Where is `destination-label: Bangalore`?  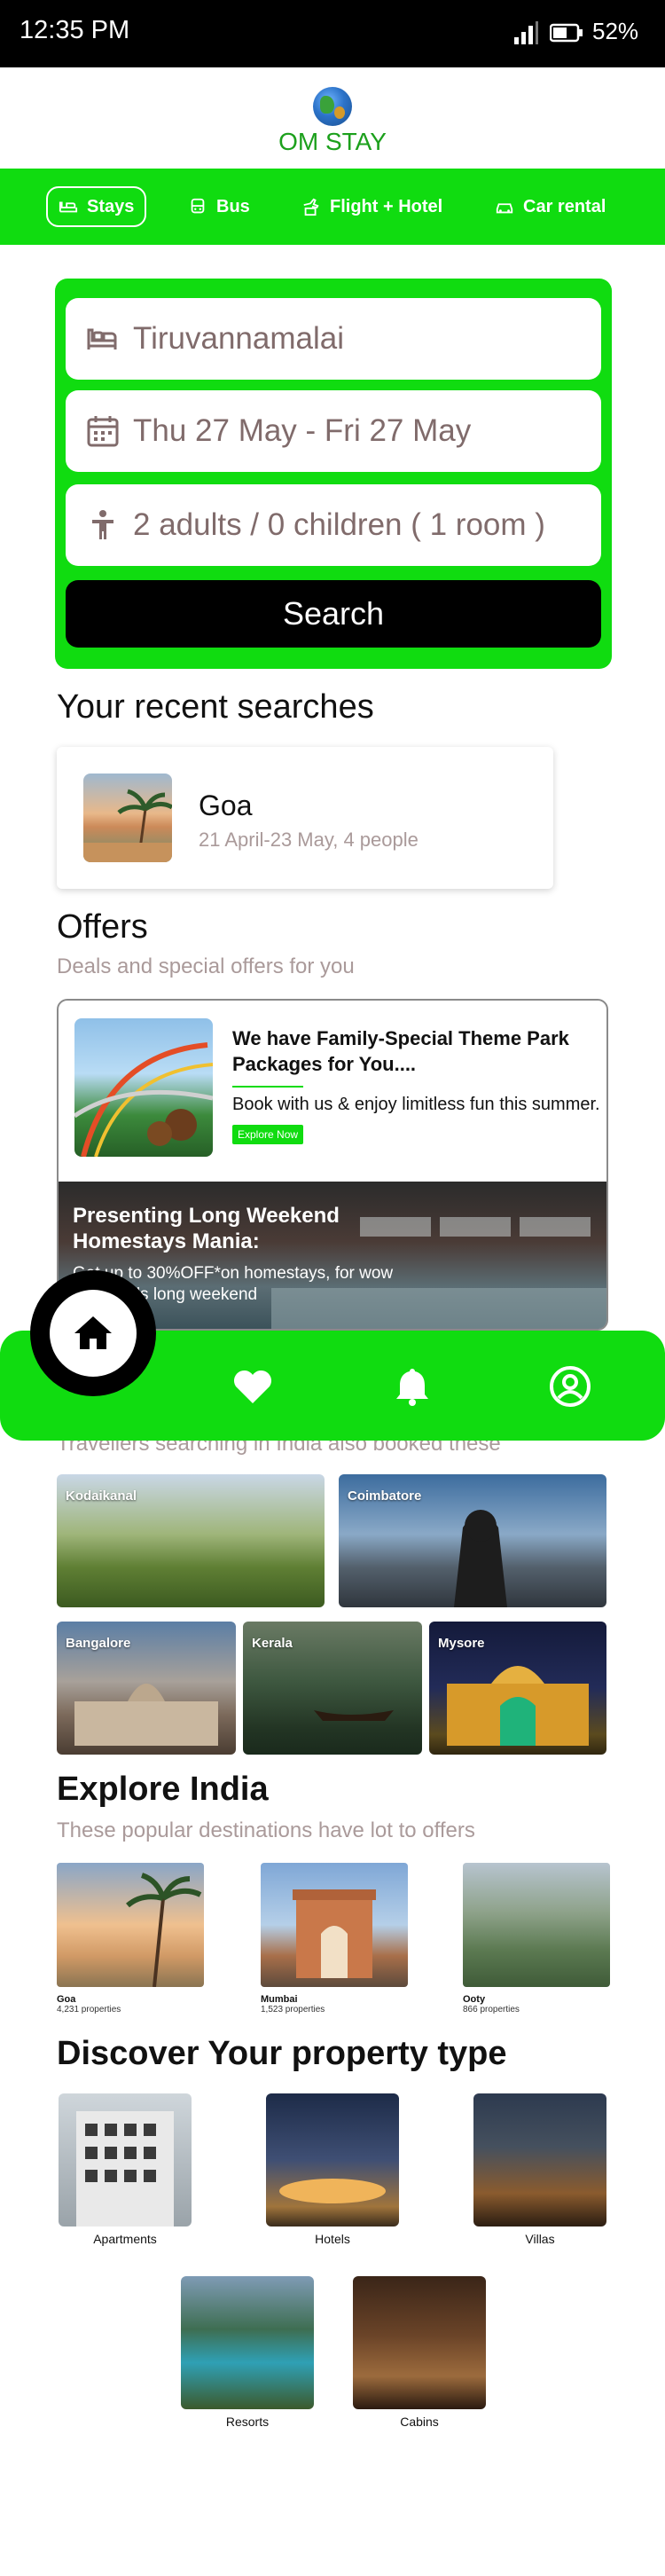 destination-label: Bangalore is located at coordinates (99, 1643).